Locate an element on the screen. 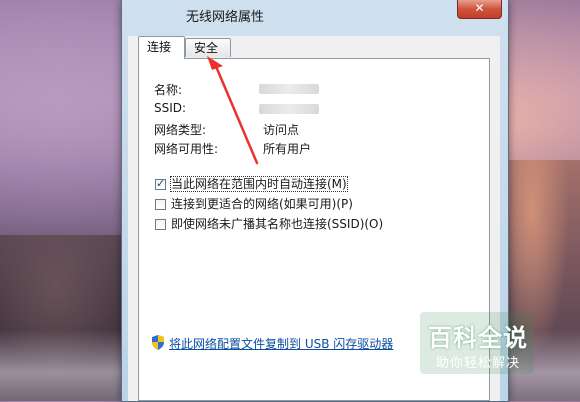 The width and height of the screenshot is (580, 402). window-title: 无线网络属性 is located at coordinates (225, 17).